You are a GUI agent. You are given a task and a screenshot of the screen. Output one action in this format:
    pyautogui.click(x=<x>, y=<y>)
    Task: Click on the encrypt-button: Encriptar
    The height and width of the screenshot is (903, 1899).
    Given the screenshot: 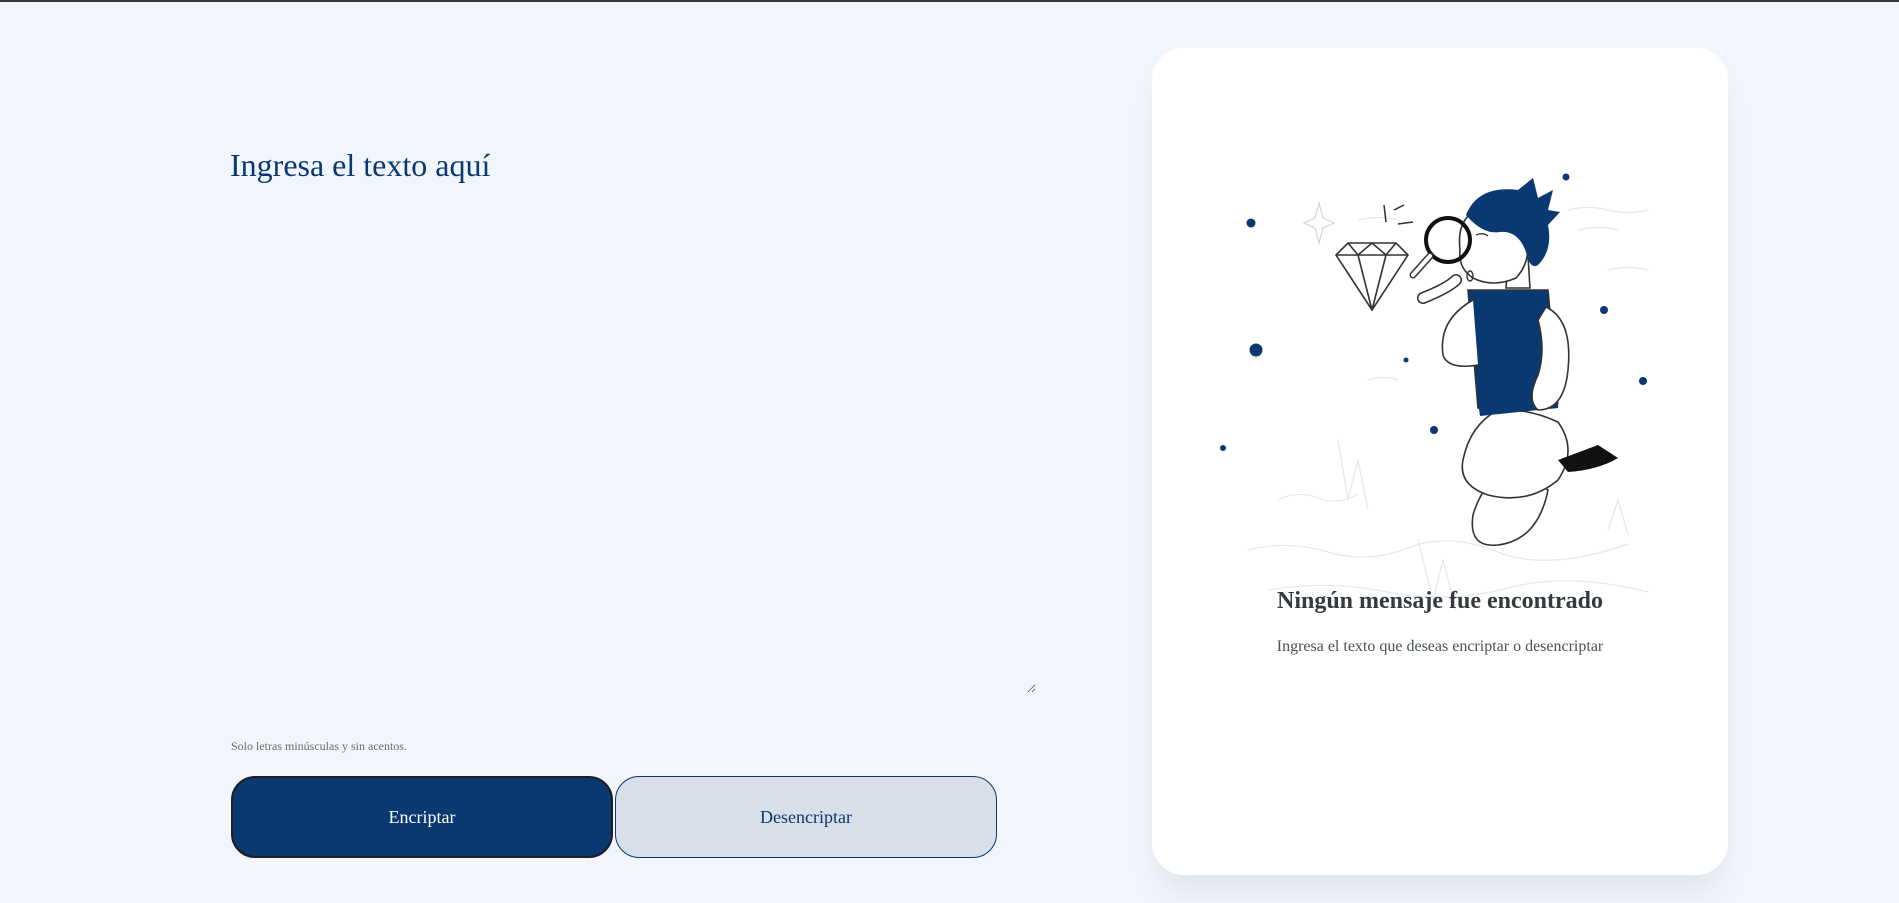 What is the action you would take?
    pyautogui.click(x=422, y=817)
    